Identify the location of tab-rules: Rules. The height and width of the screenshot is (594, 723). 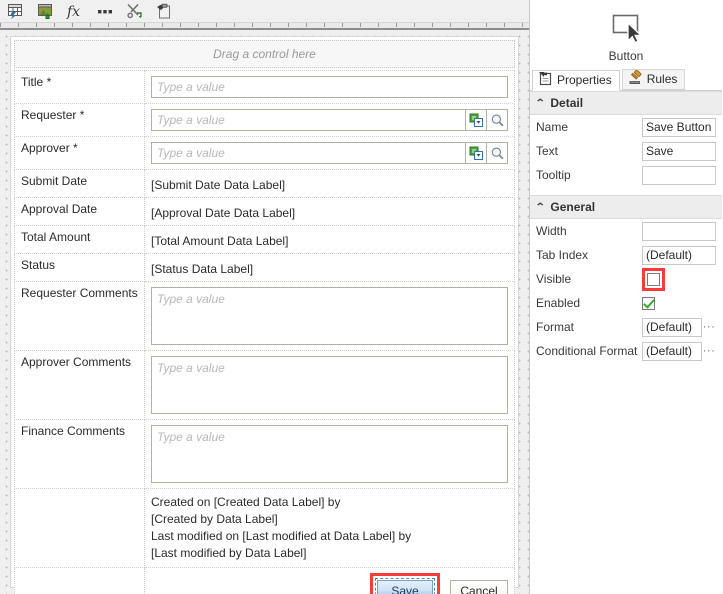
(653, 79).